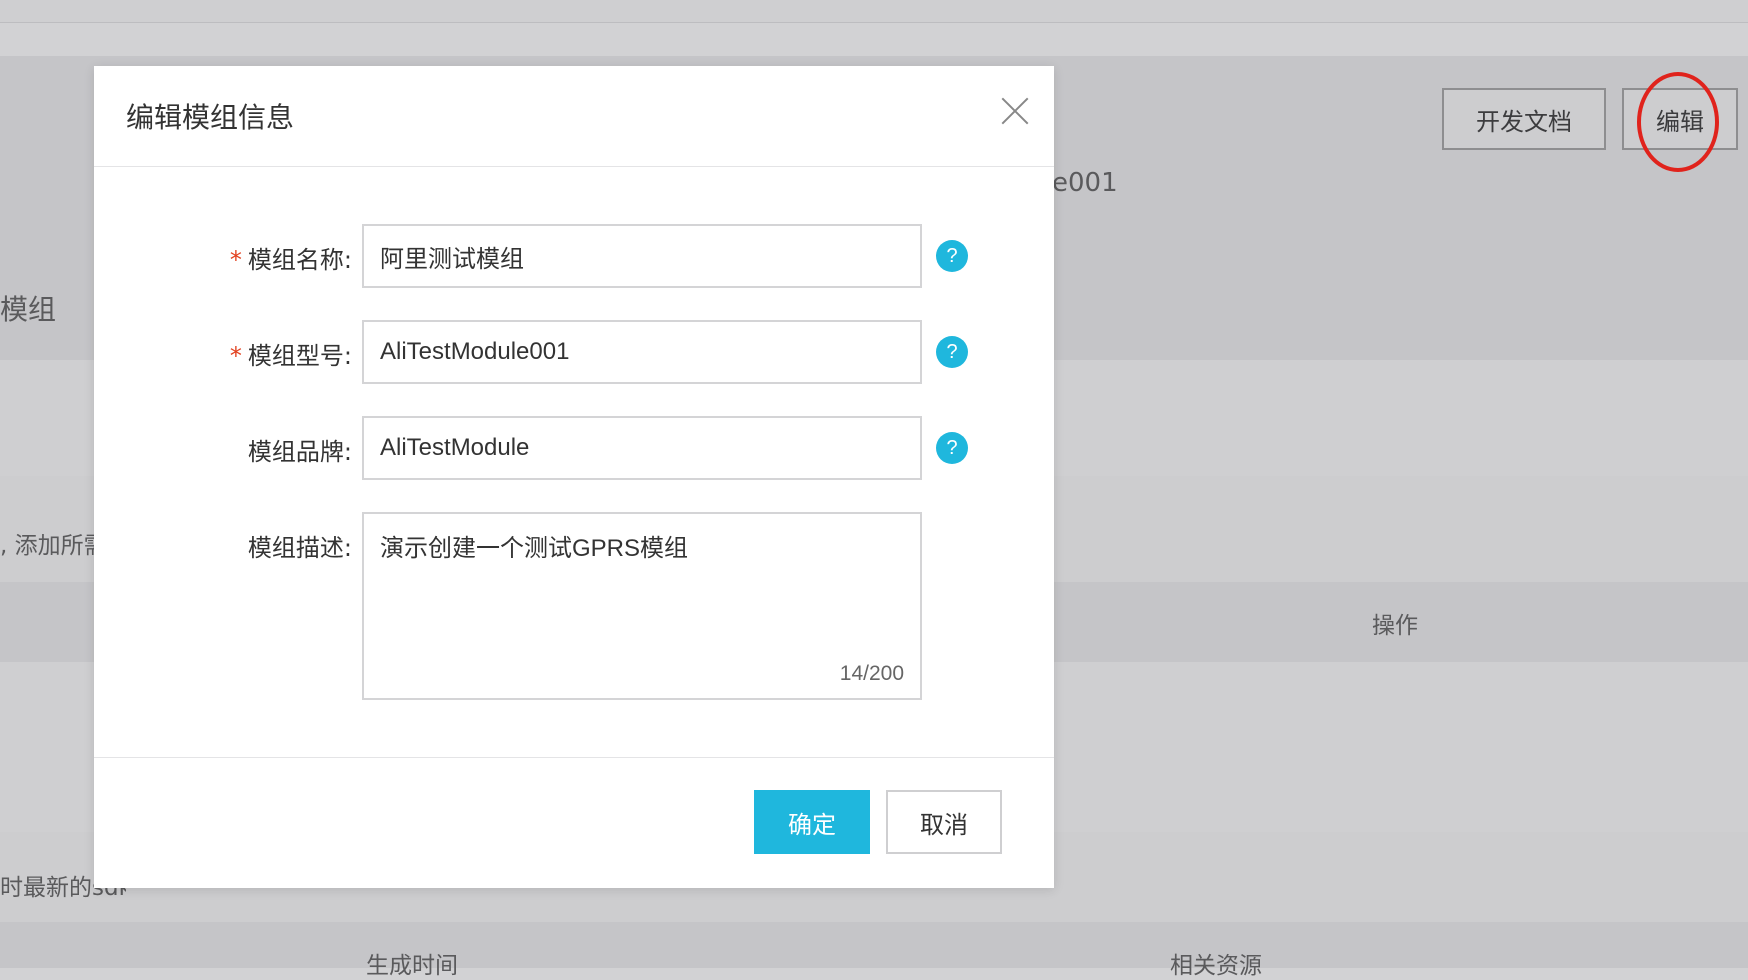  What do you see at coordinates (299, 548) in the screenshot?
I see `desc-label: 模组描述:` at bounding box center [299, 548].